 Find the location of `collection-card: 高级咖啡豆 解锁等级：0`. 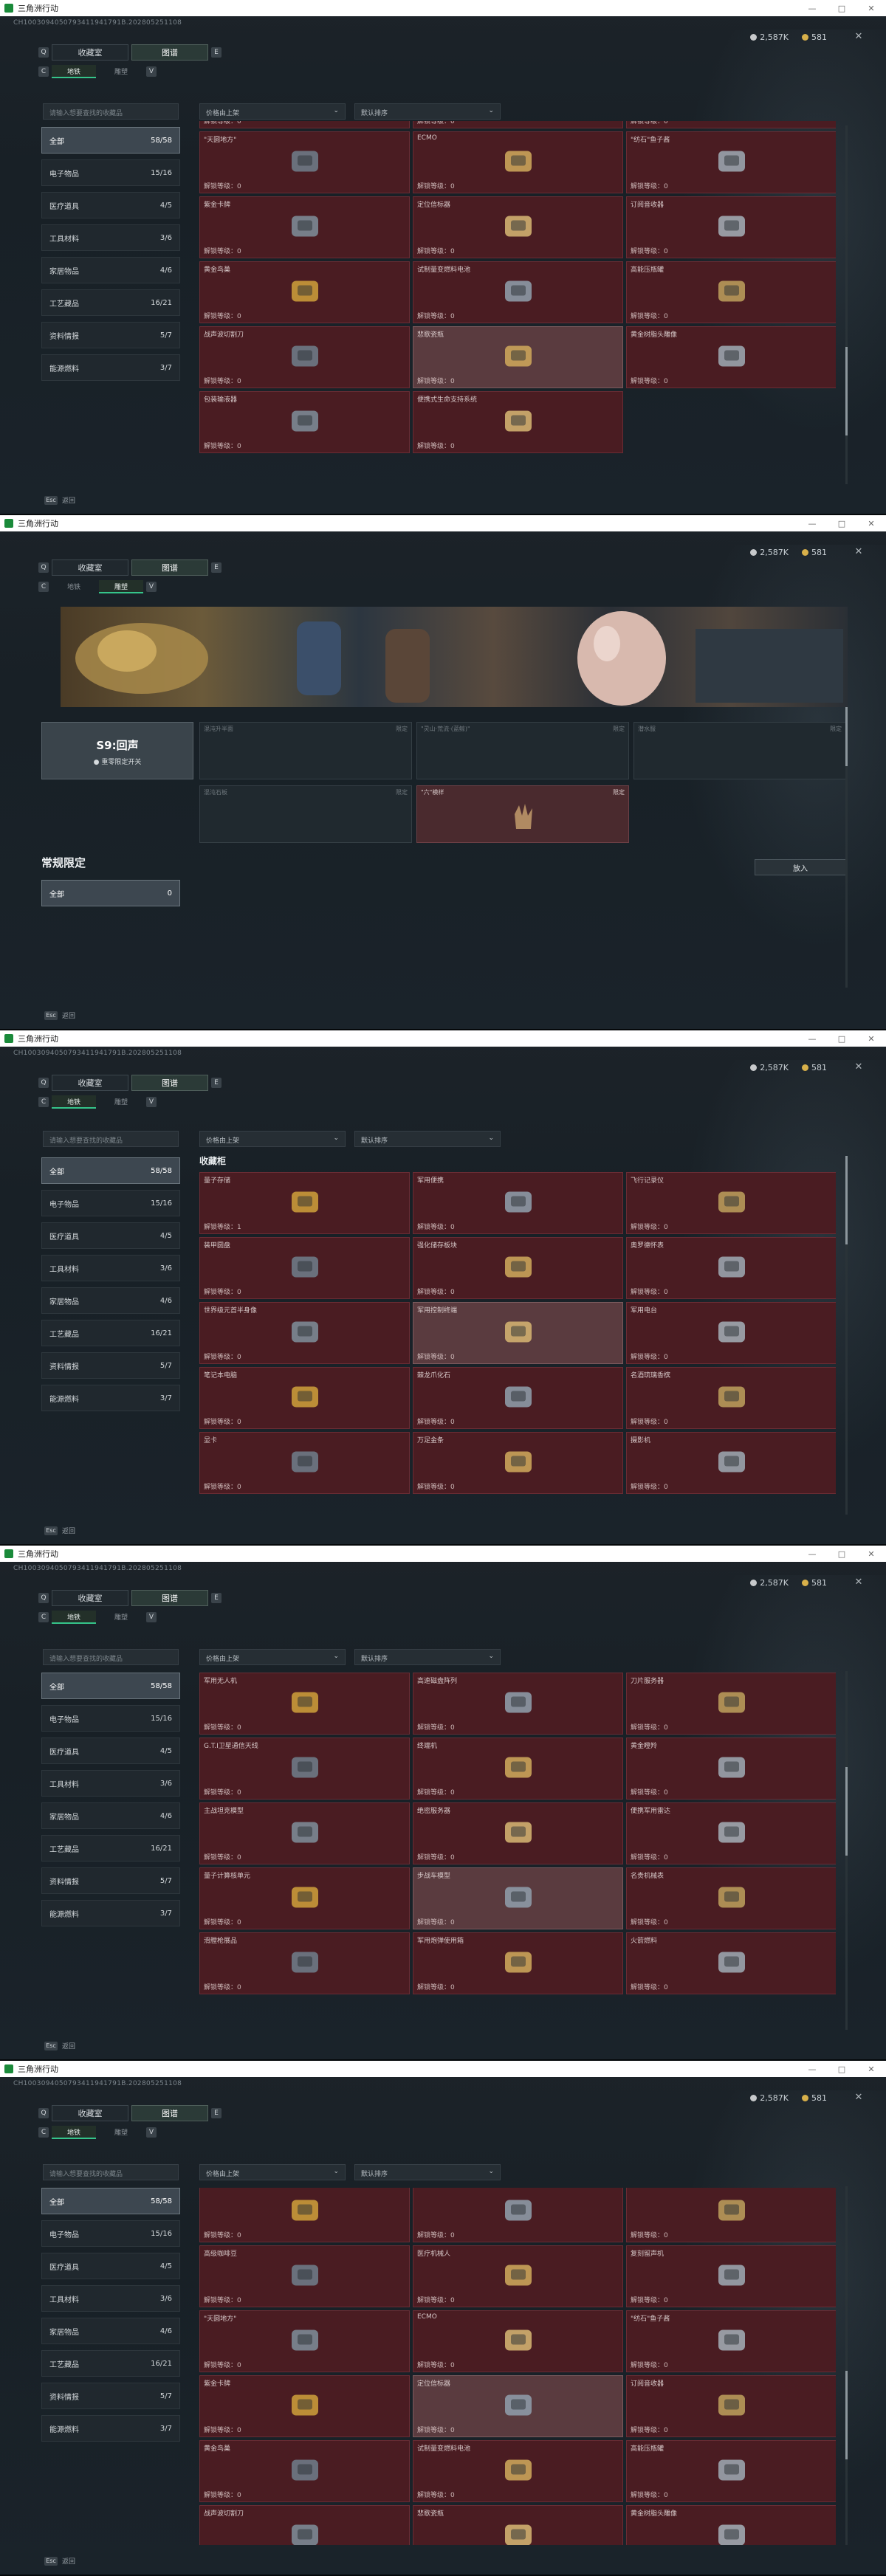

collection-card: 高级咖啡豆 解锁等级：0 is located at coordinates (304, 2276).